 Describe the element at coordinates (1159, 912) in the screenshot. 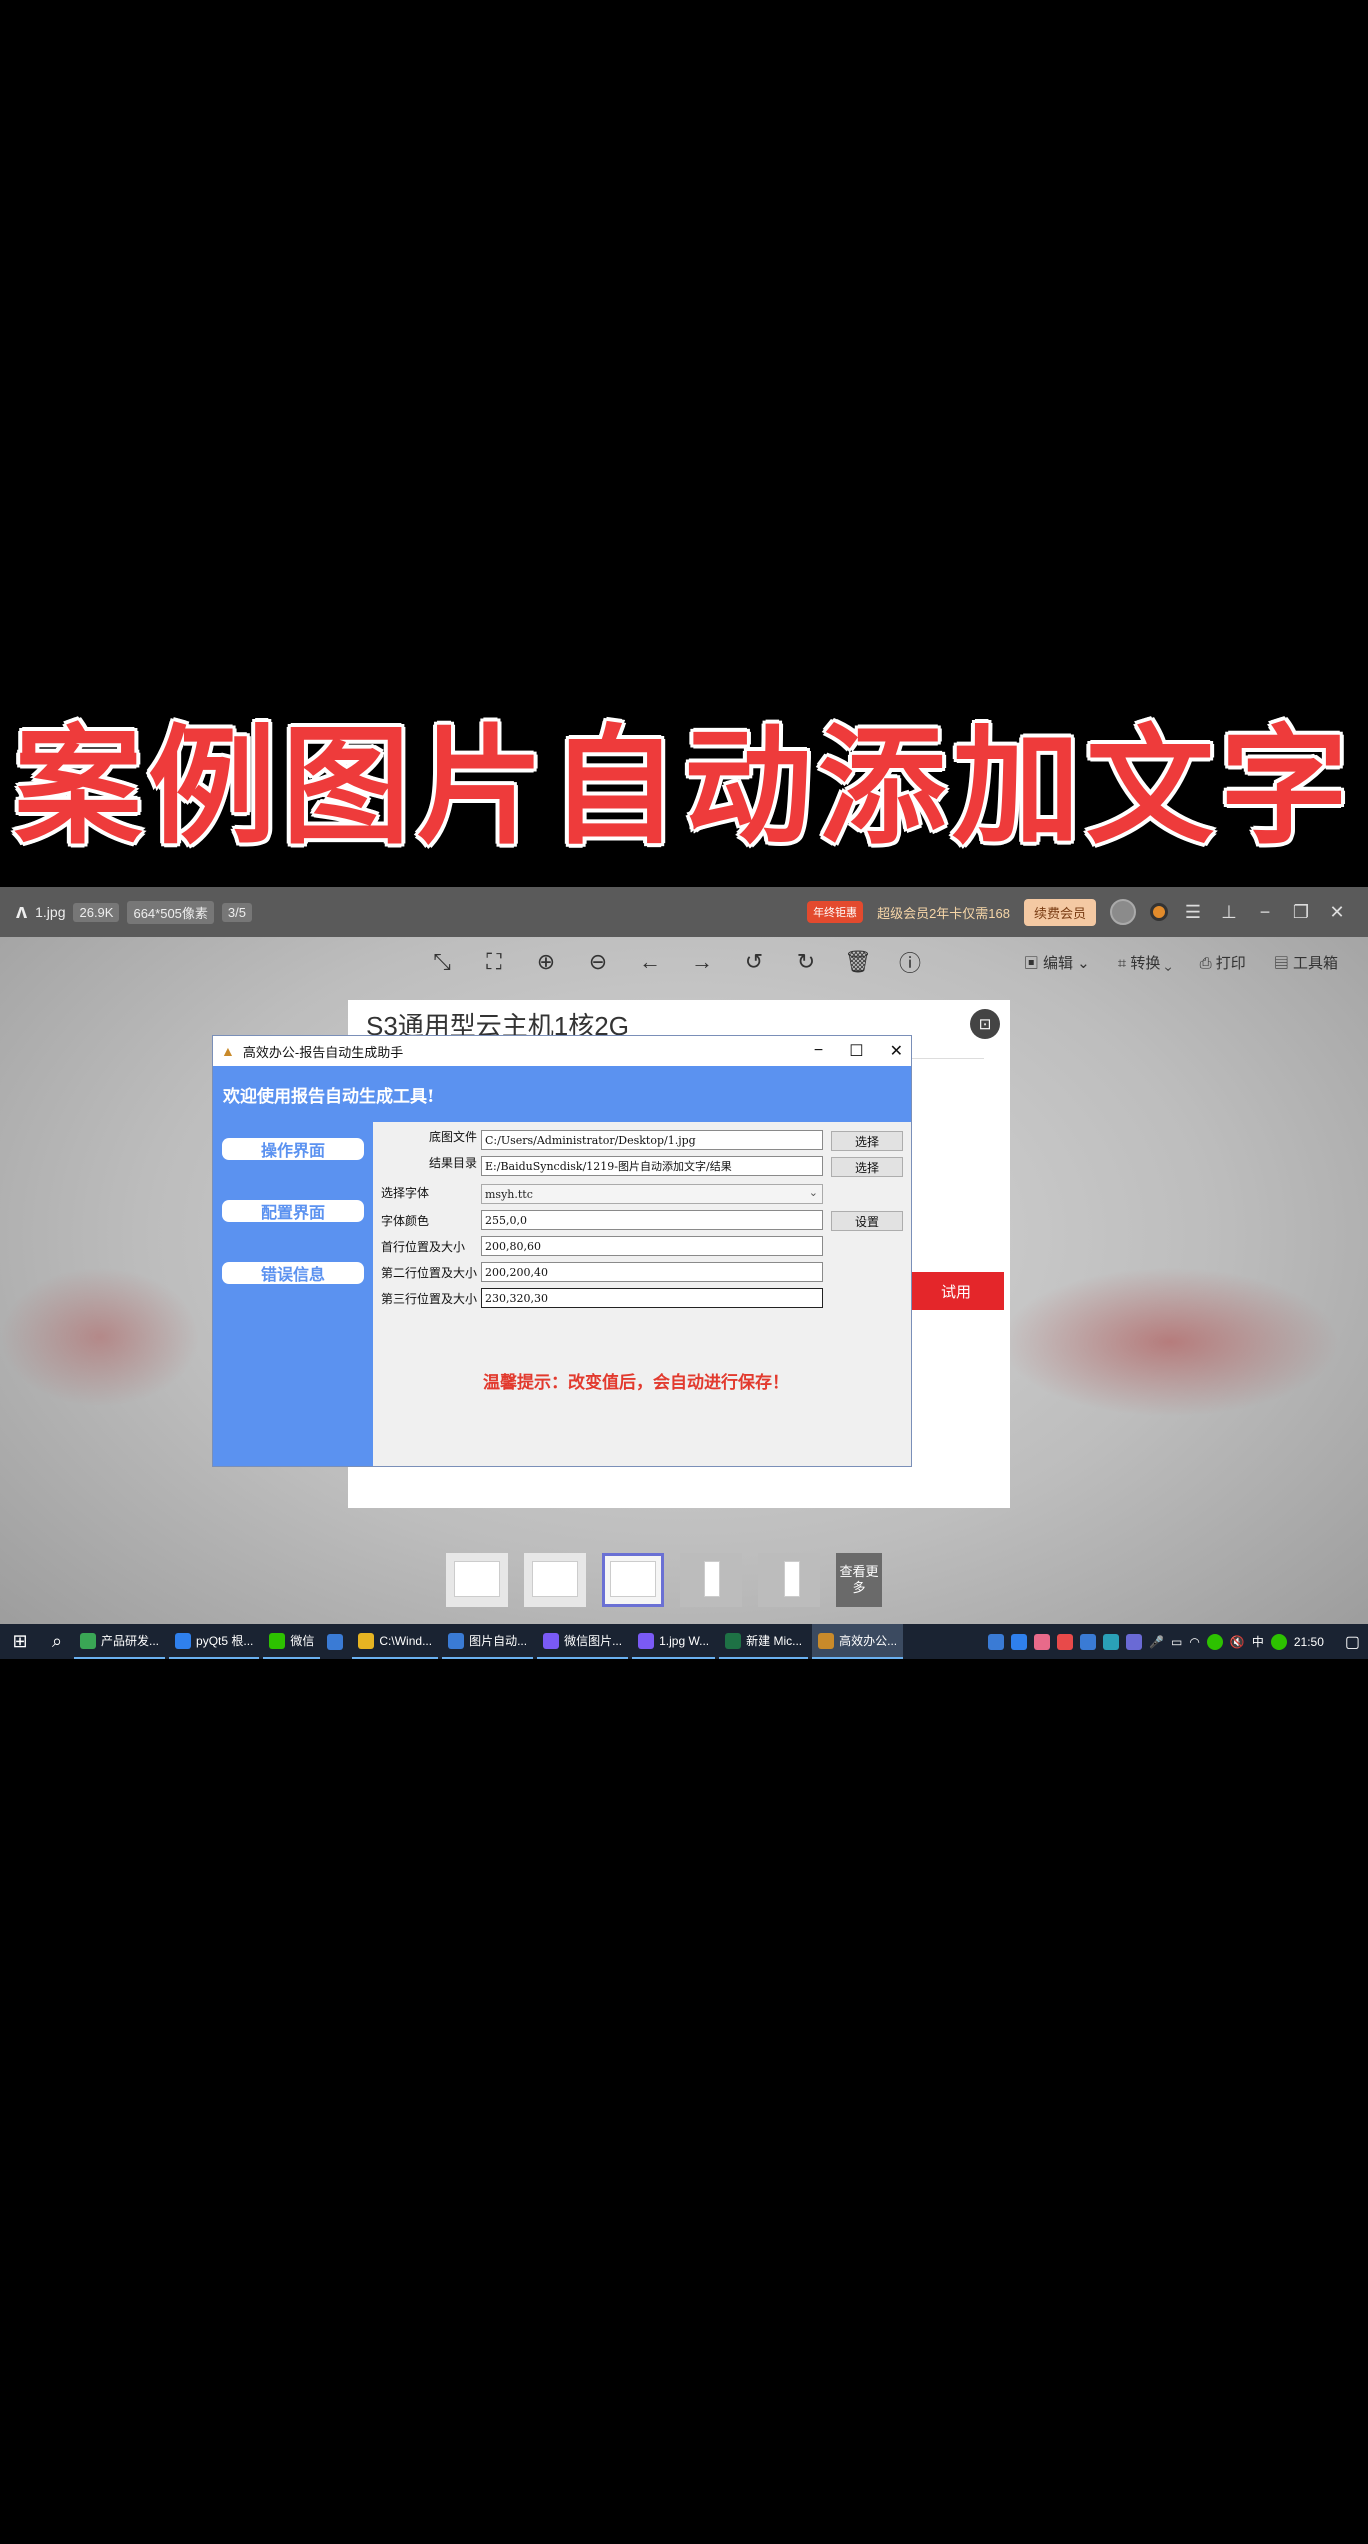

I see `notification-icon` at that location.